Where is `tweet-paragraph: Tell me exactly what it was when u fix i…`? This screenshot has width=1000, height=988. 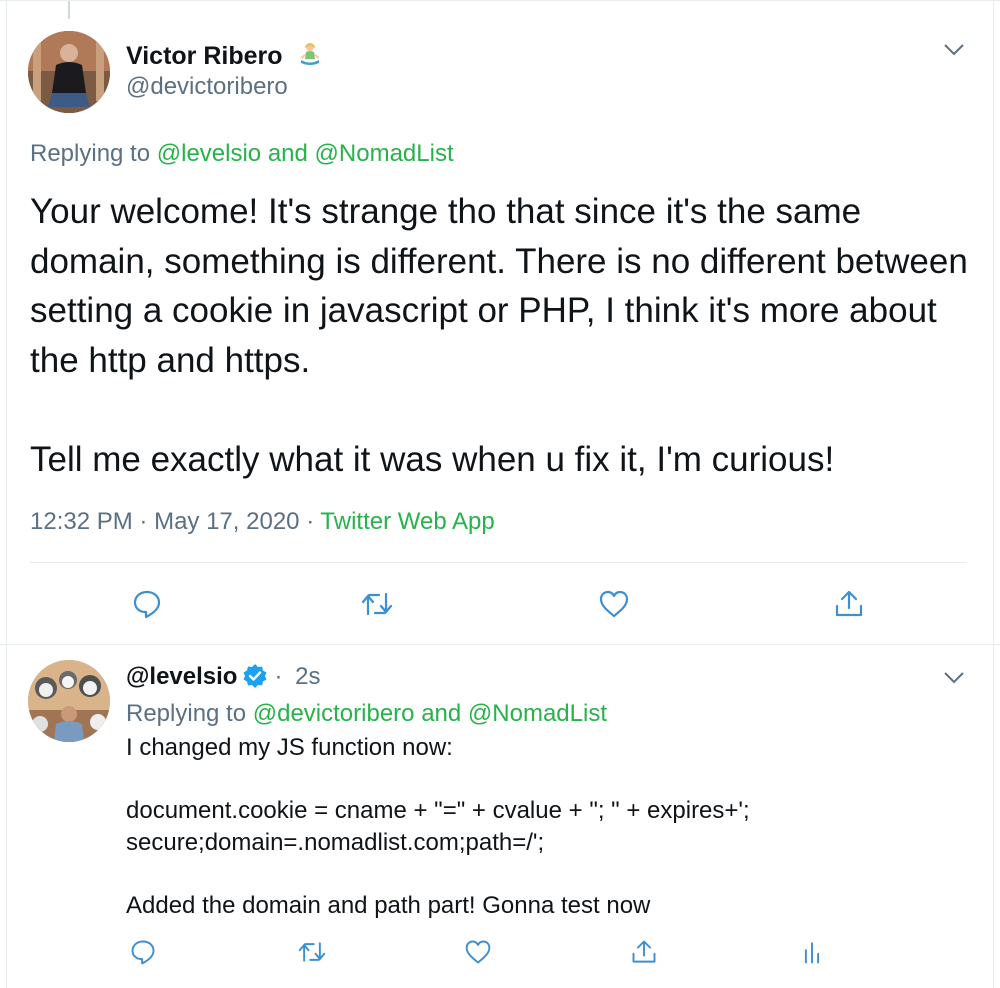
tweet-paragraph: Tell me exactly what it was when u fix i… is located at coordinates (432, 459).